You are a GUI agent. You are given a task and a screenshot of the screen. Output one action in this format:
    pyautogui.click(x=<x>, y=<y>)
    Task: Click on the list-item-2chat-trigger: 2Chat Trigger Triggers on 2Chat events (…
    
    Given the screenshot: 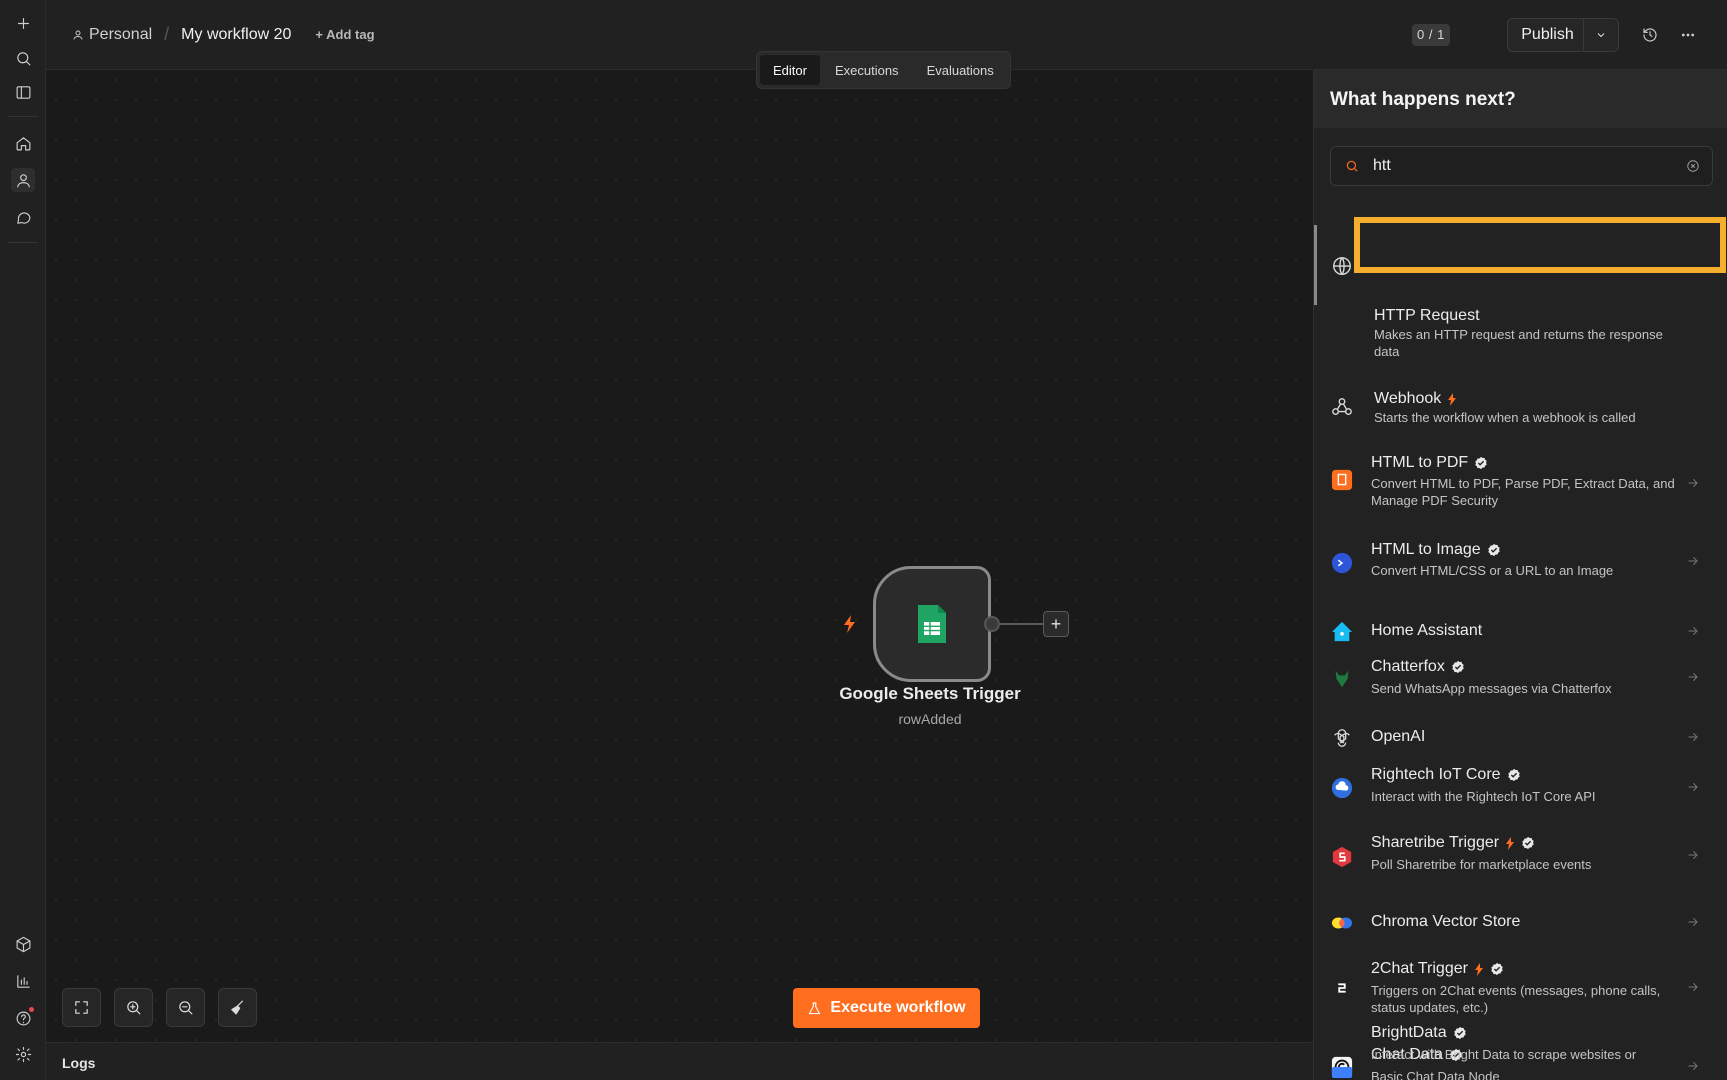 What is the action you would take?
    pyautogui.click(x=1520, y=963)
    